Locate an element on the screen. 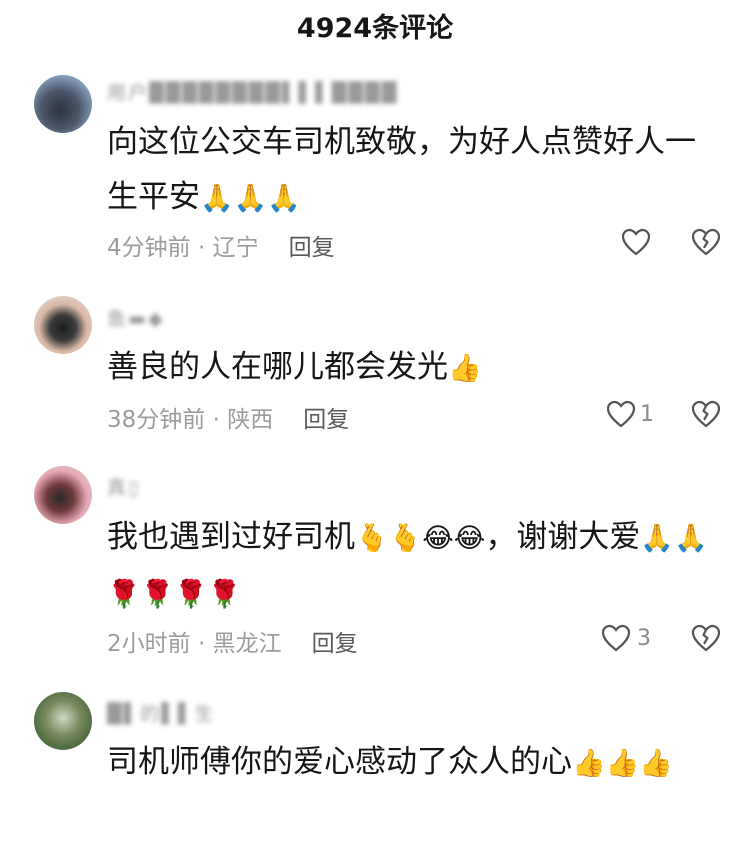 The image size is (750, 851). emoji-group: 👍👍👍 is located at coordinates (622, 763).